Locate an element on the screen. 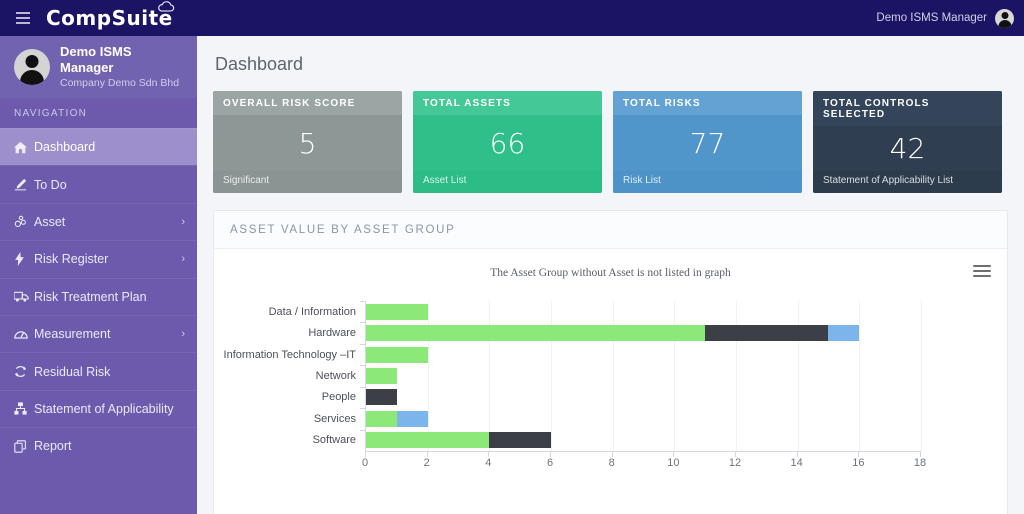 The height and width of the screenshot is (514, 1024). brand-logo: CompSuite is located at coordinates (110, 15).